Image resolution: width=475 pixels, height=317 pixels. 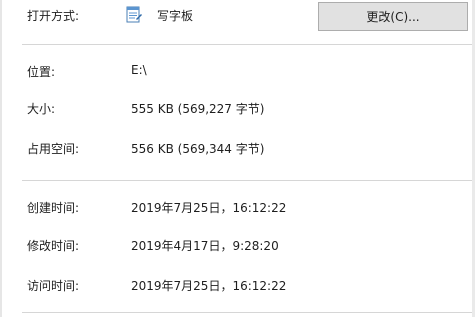 What do you see at coordinates (205, 246) in the screenshot?
I see `modified-value: 2019年4月17日，9:28:20` at bounding box center [205, 246].